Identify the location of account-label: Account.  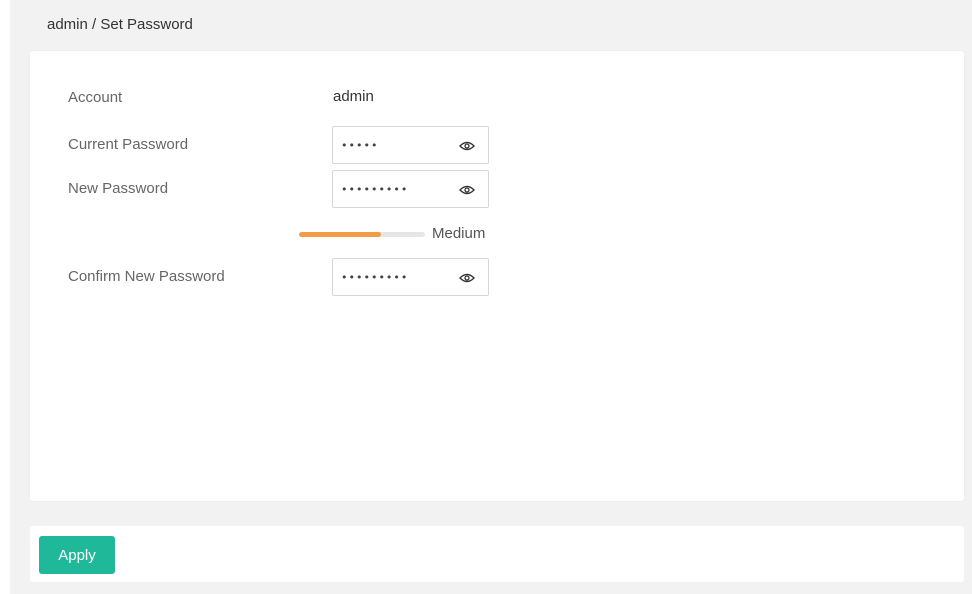
(95, 97).